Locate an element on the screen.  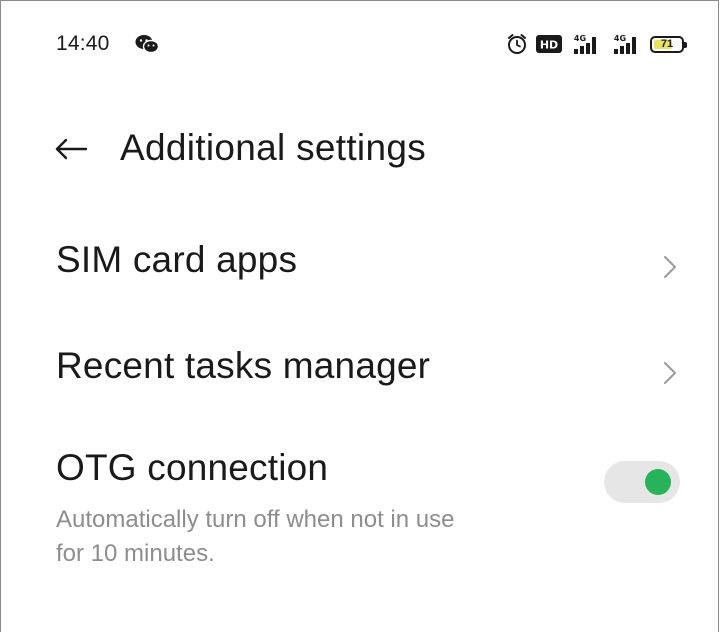
settings-item-label: OTG connection is located at coordinates (192, 467).